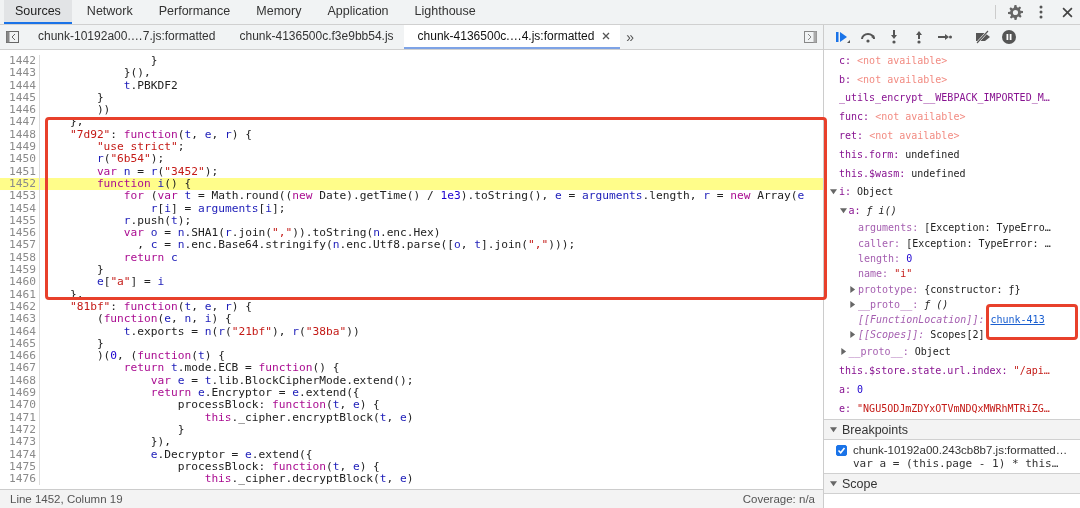 This screenshot has width=1080, height=508. I want to click on scope-entry: ret: <not available>, so click(899, 136).